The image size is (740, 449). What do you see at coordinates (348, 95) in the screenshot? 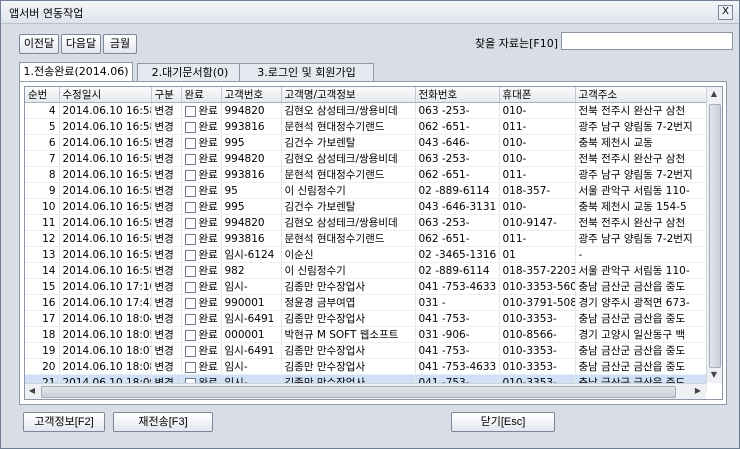
I see `column-header: 고객명/고객정보` at bounding box center [348, 95].